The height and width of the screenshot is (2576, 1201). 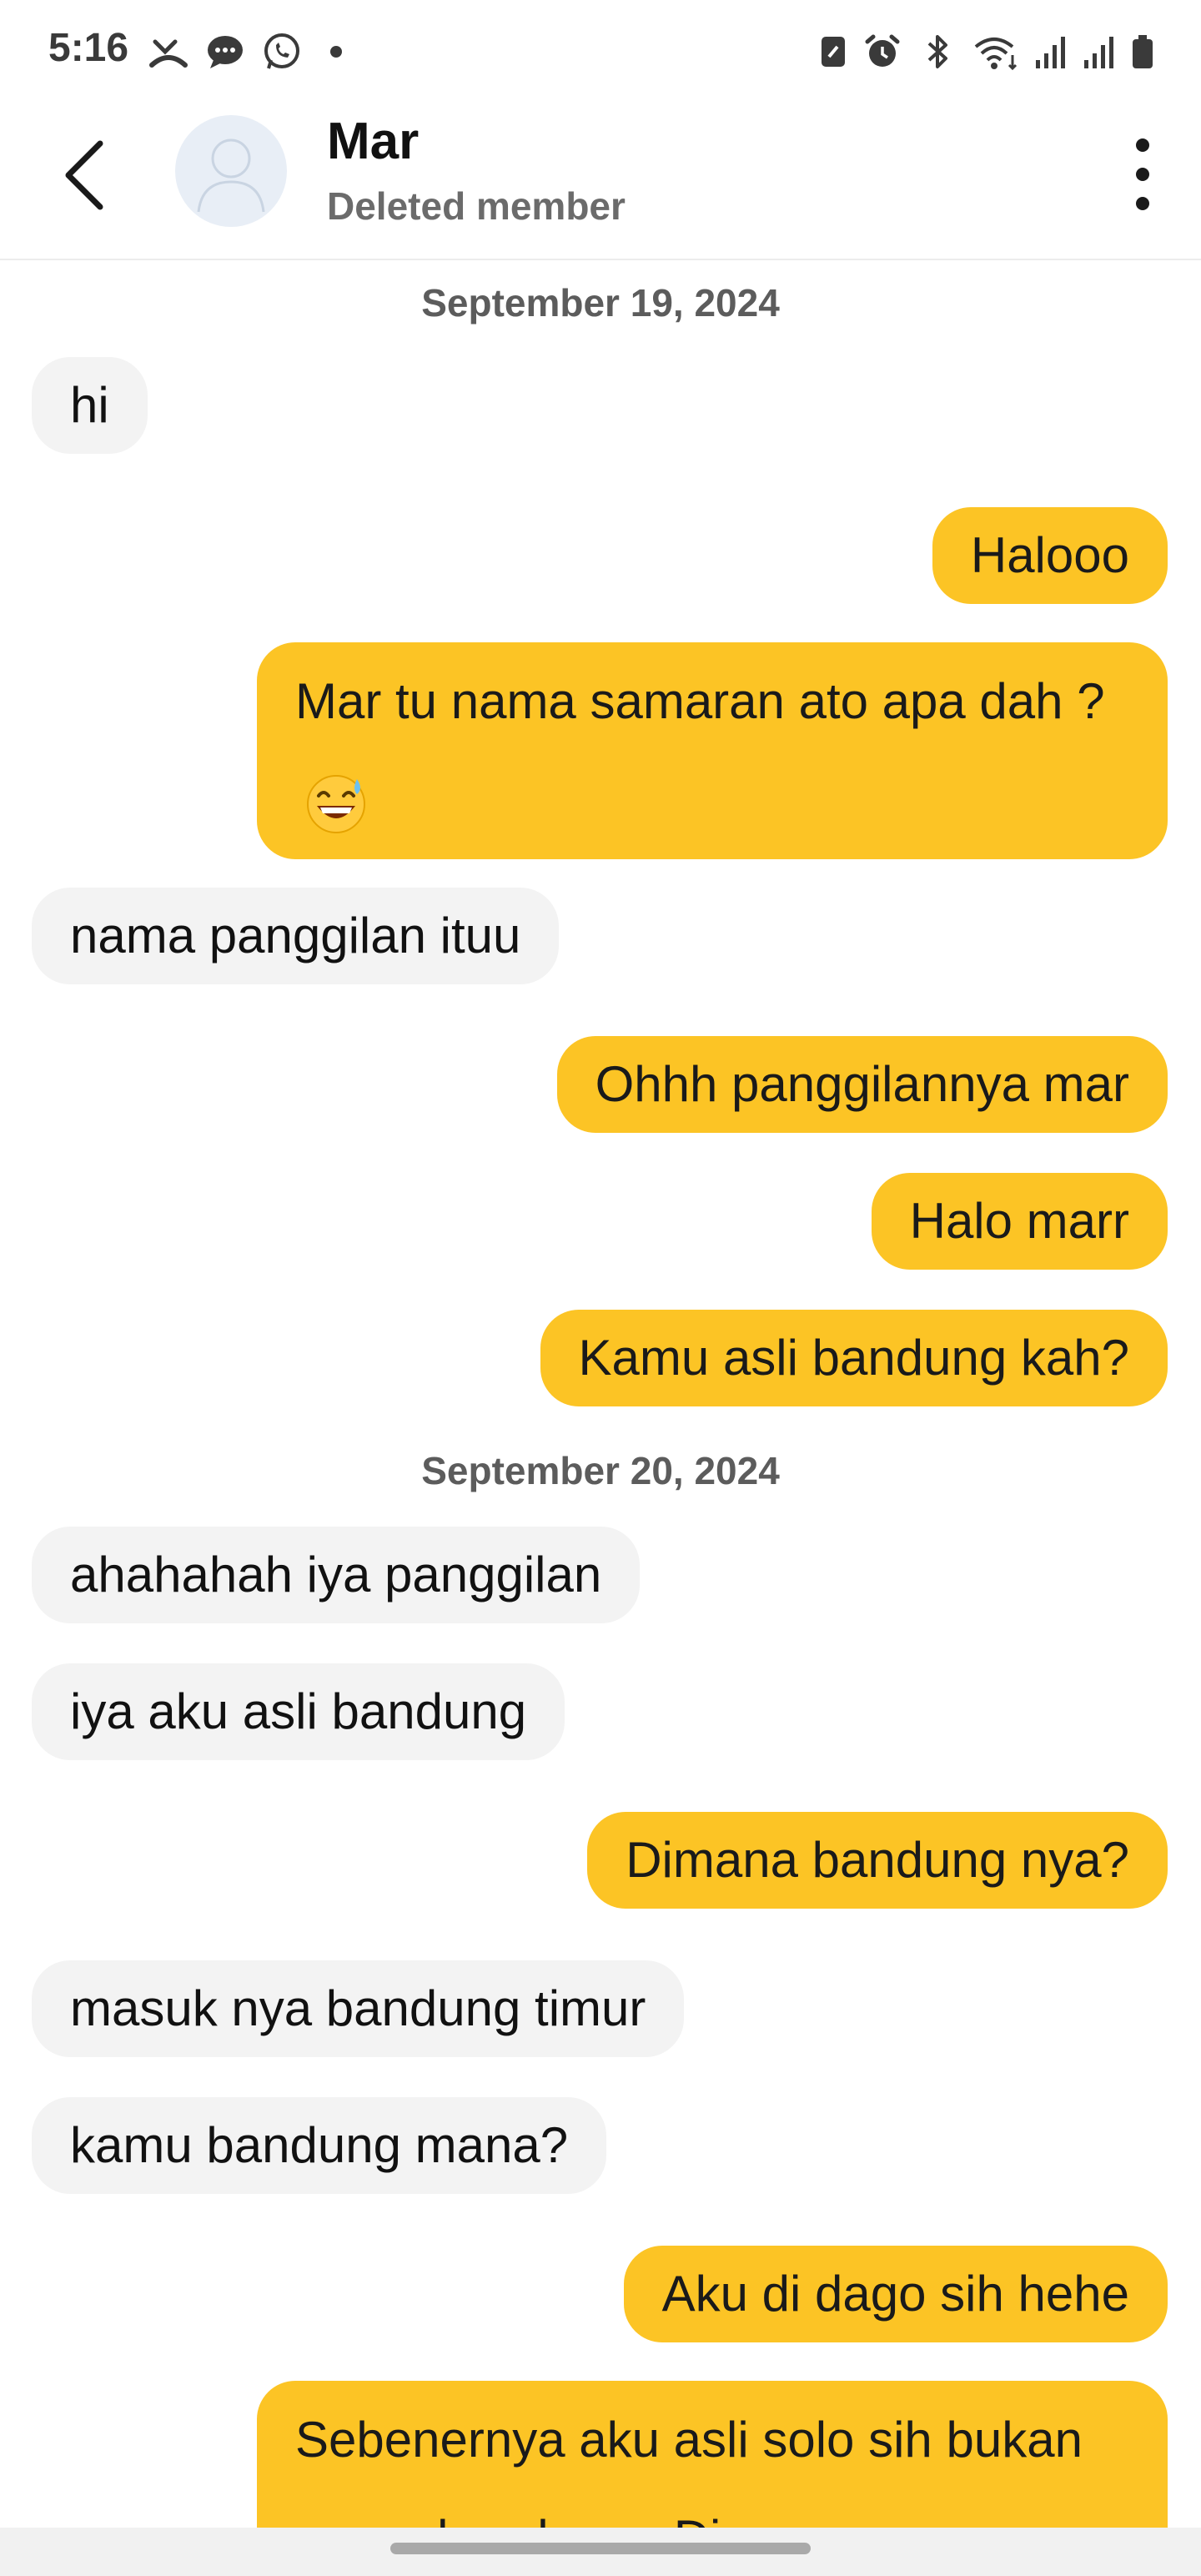 What do you see at coordinates (225, 52) in the screenshot?
I see `chat-bubble-icon` at bounding box center [225, 52].